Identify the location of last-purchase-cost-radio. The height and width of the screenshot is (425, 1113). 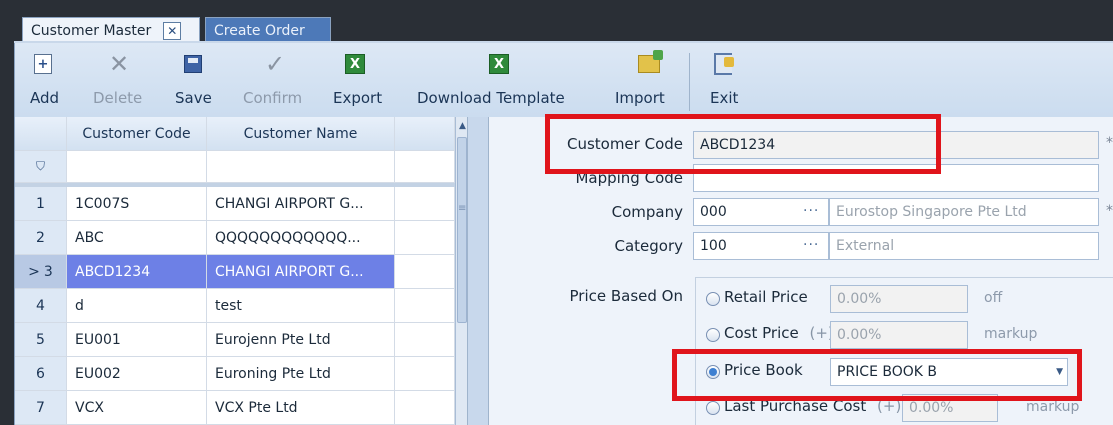
(713, 408).